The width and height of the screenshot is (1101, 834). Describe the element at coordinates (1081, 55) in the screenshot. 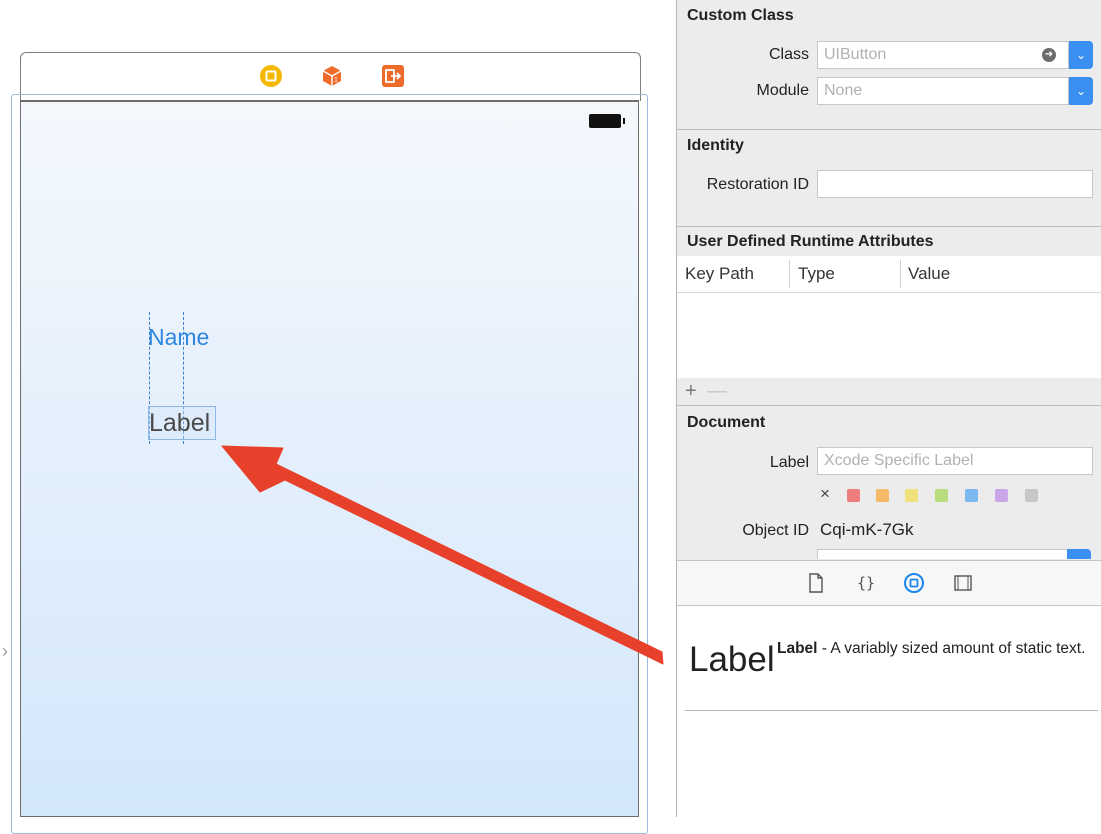

I see `class-dropdown-button: ⌄` at that location.